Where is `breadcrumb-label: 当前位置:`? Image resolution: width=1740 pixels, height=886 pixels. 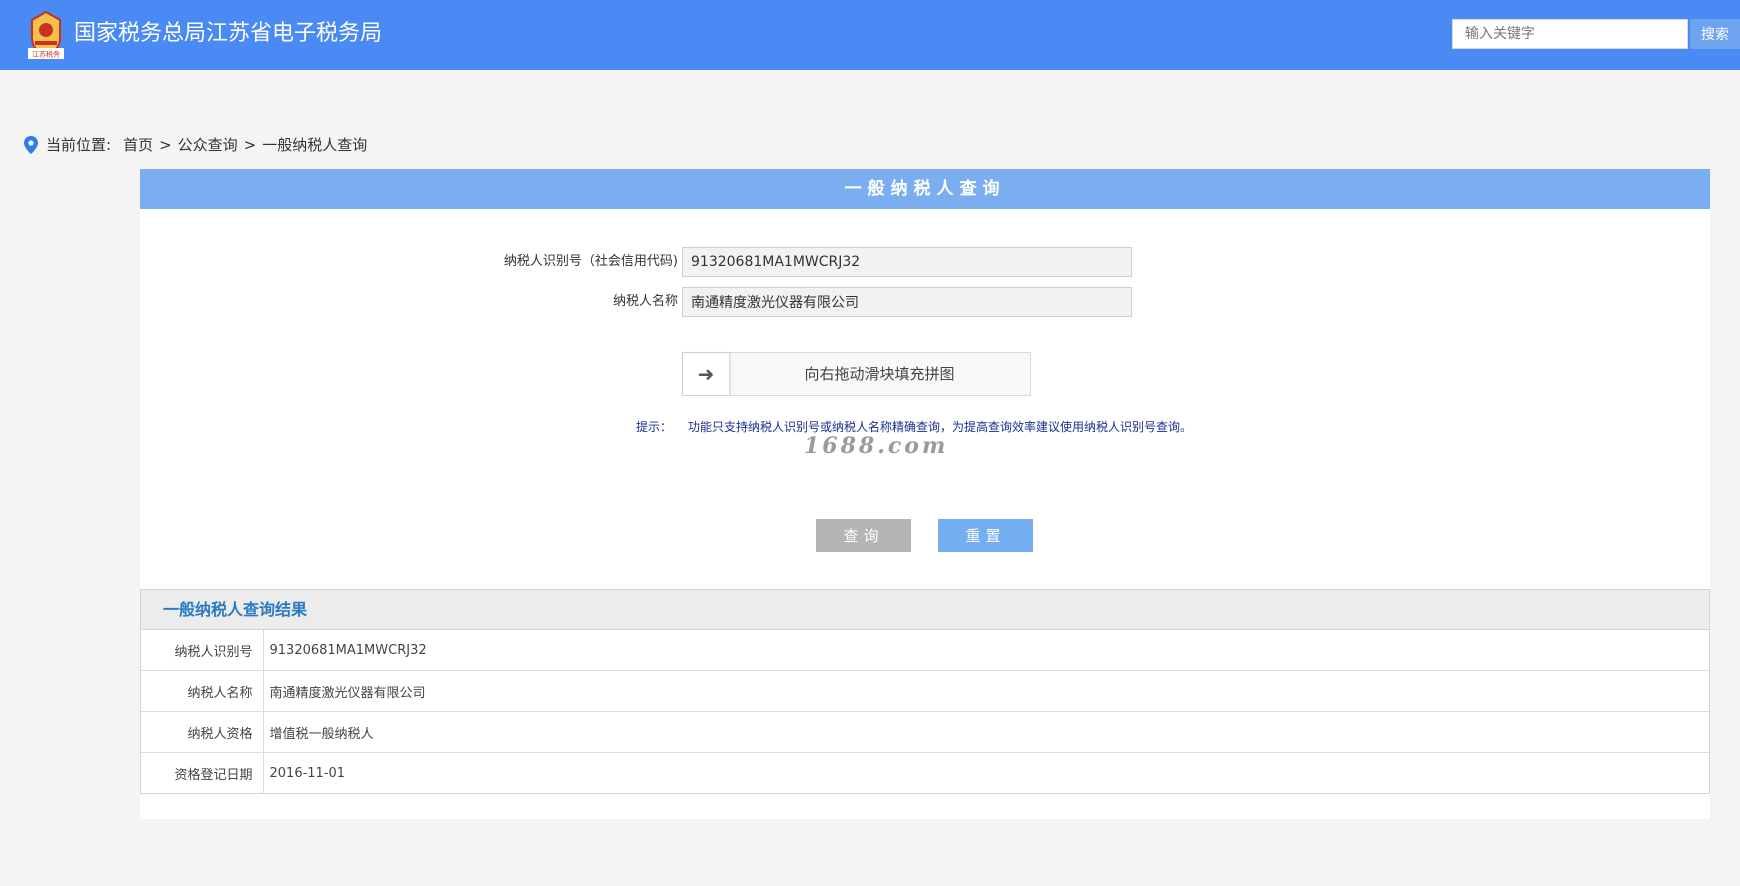 breadcrumb-label: 当前位置: is located at coordinates (79, 145).